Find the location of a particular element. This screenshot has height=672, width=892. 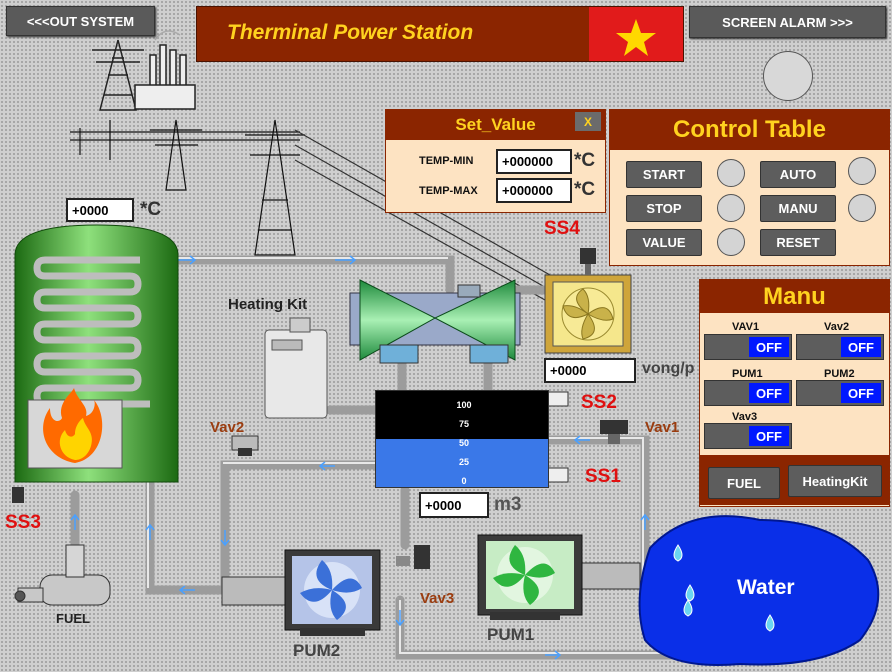

power-plant-icon is located at coordinates (144, 70).